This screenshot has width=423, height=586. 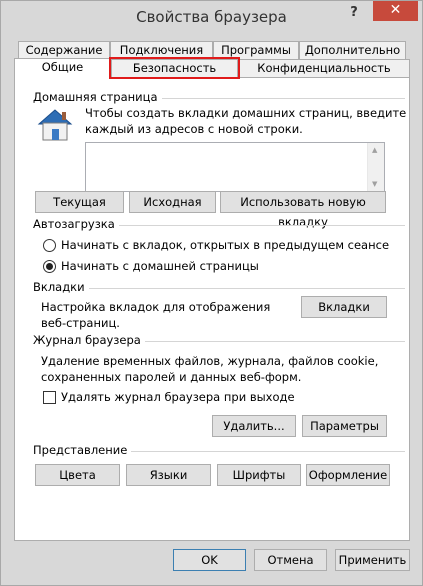 I want to click on tabs-group-label: Вкладки, so click(x=61, y=287).